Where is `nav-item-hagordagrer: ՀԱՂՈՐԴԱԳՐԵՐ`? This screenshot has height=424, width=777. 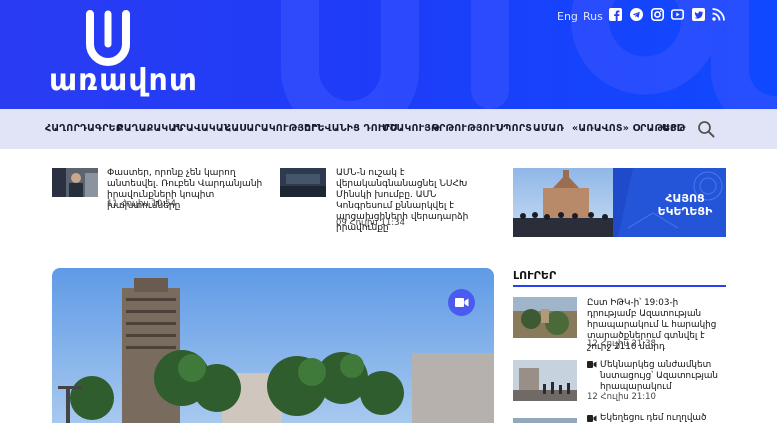 nav-item-hagordagrer: ՀԱՂՈՐԴԱԳՐԵՐ is located at coordinates (83, 128).